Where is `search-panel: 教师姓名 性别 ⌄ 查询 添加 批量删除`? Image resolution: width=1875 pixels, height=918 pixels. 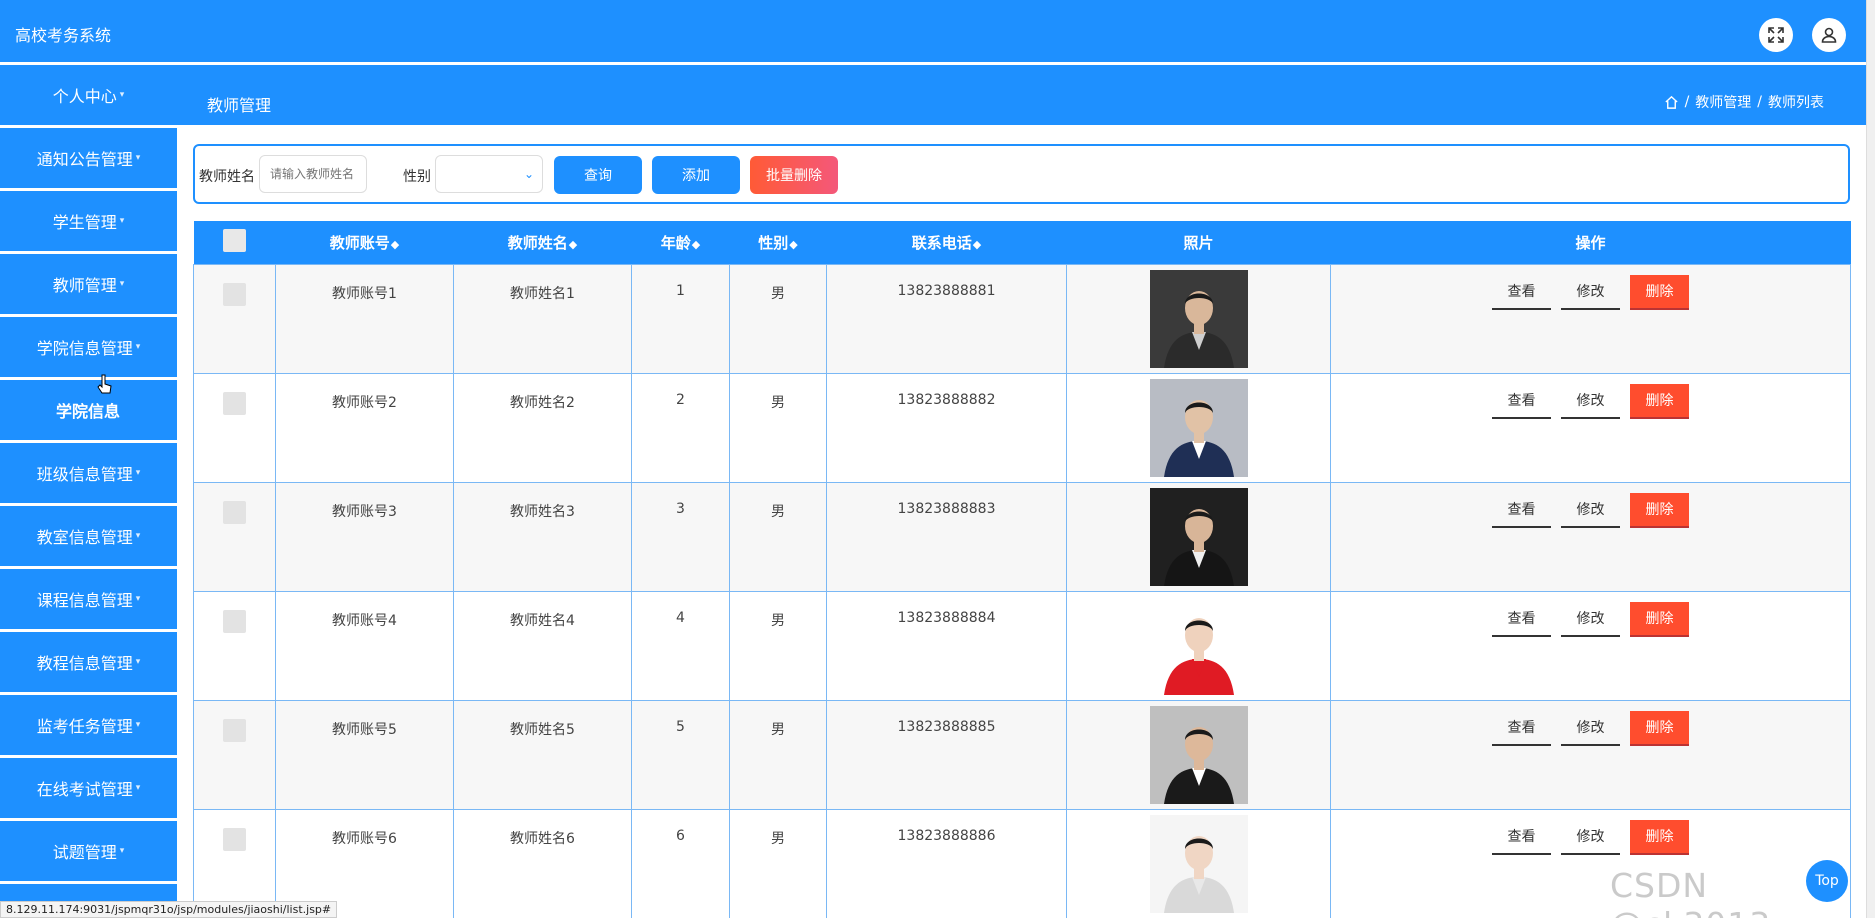 search-panel: 教师姓名 性别 ⌄ 查询 添加 批量删除 is located at coordinates (1021, 174).